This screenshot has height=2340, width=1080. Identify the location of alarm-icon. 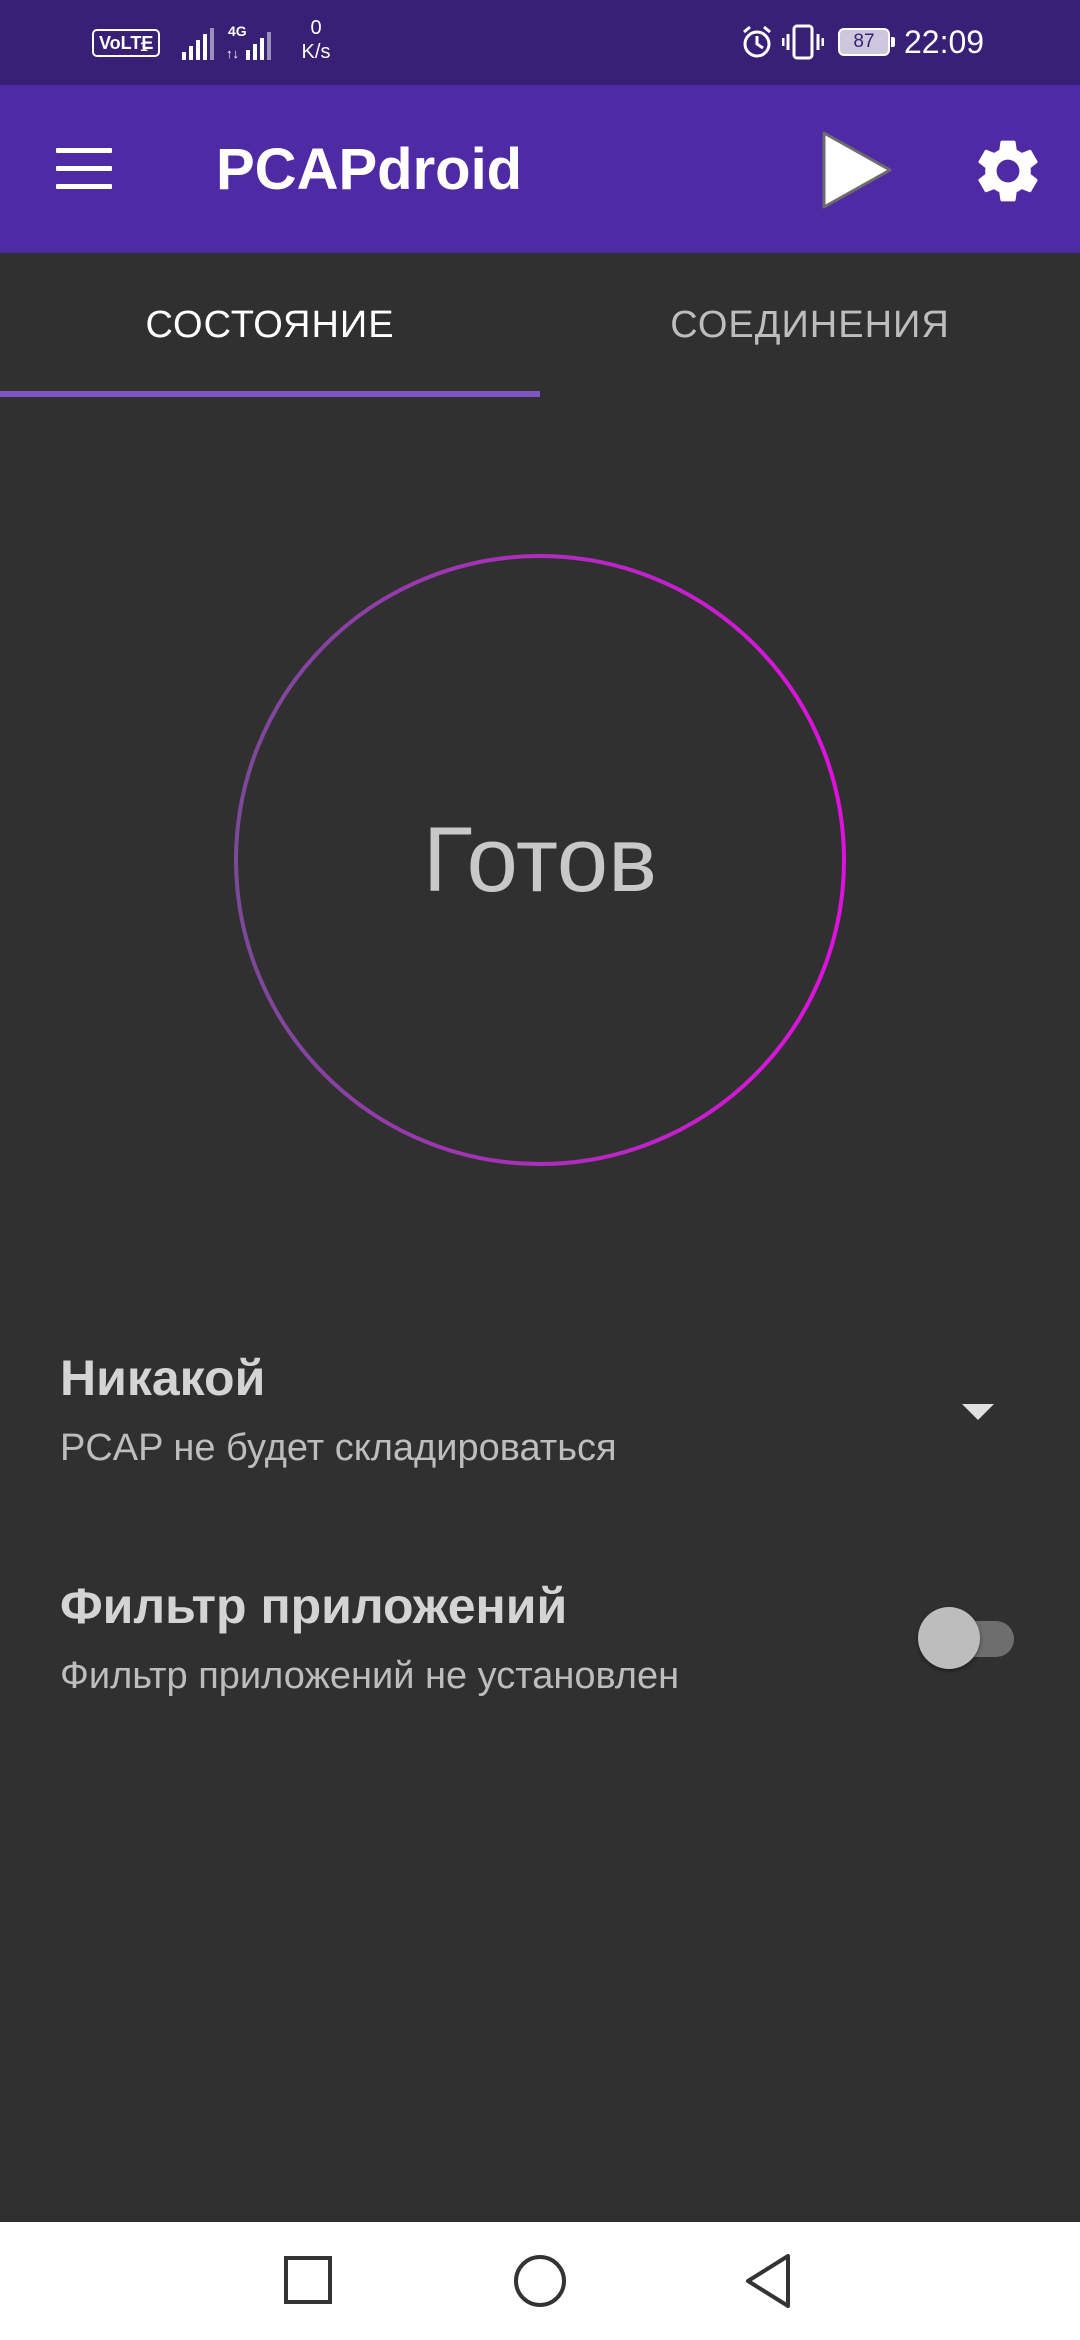
(757, 41).